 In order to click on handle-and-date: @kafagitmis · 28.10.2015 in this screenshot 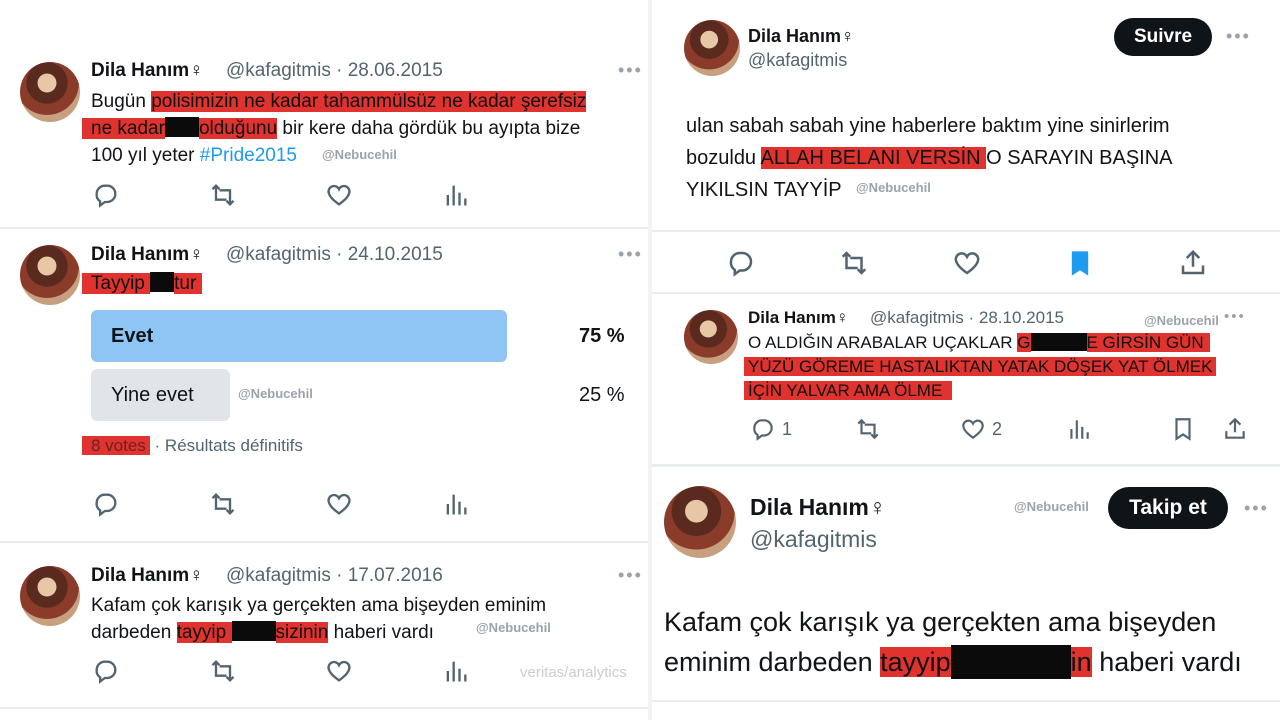, I will do `click(967, 318)`.